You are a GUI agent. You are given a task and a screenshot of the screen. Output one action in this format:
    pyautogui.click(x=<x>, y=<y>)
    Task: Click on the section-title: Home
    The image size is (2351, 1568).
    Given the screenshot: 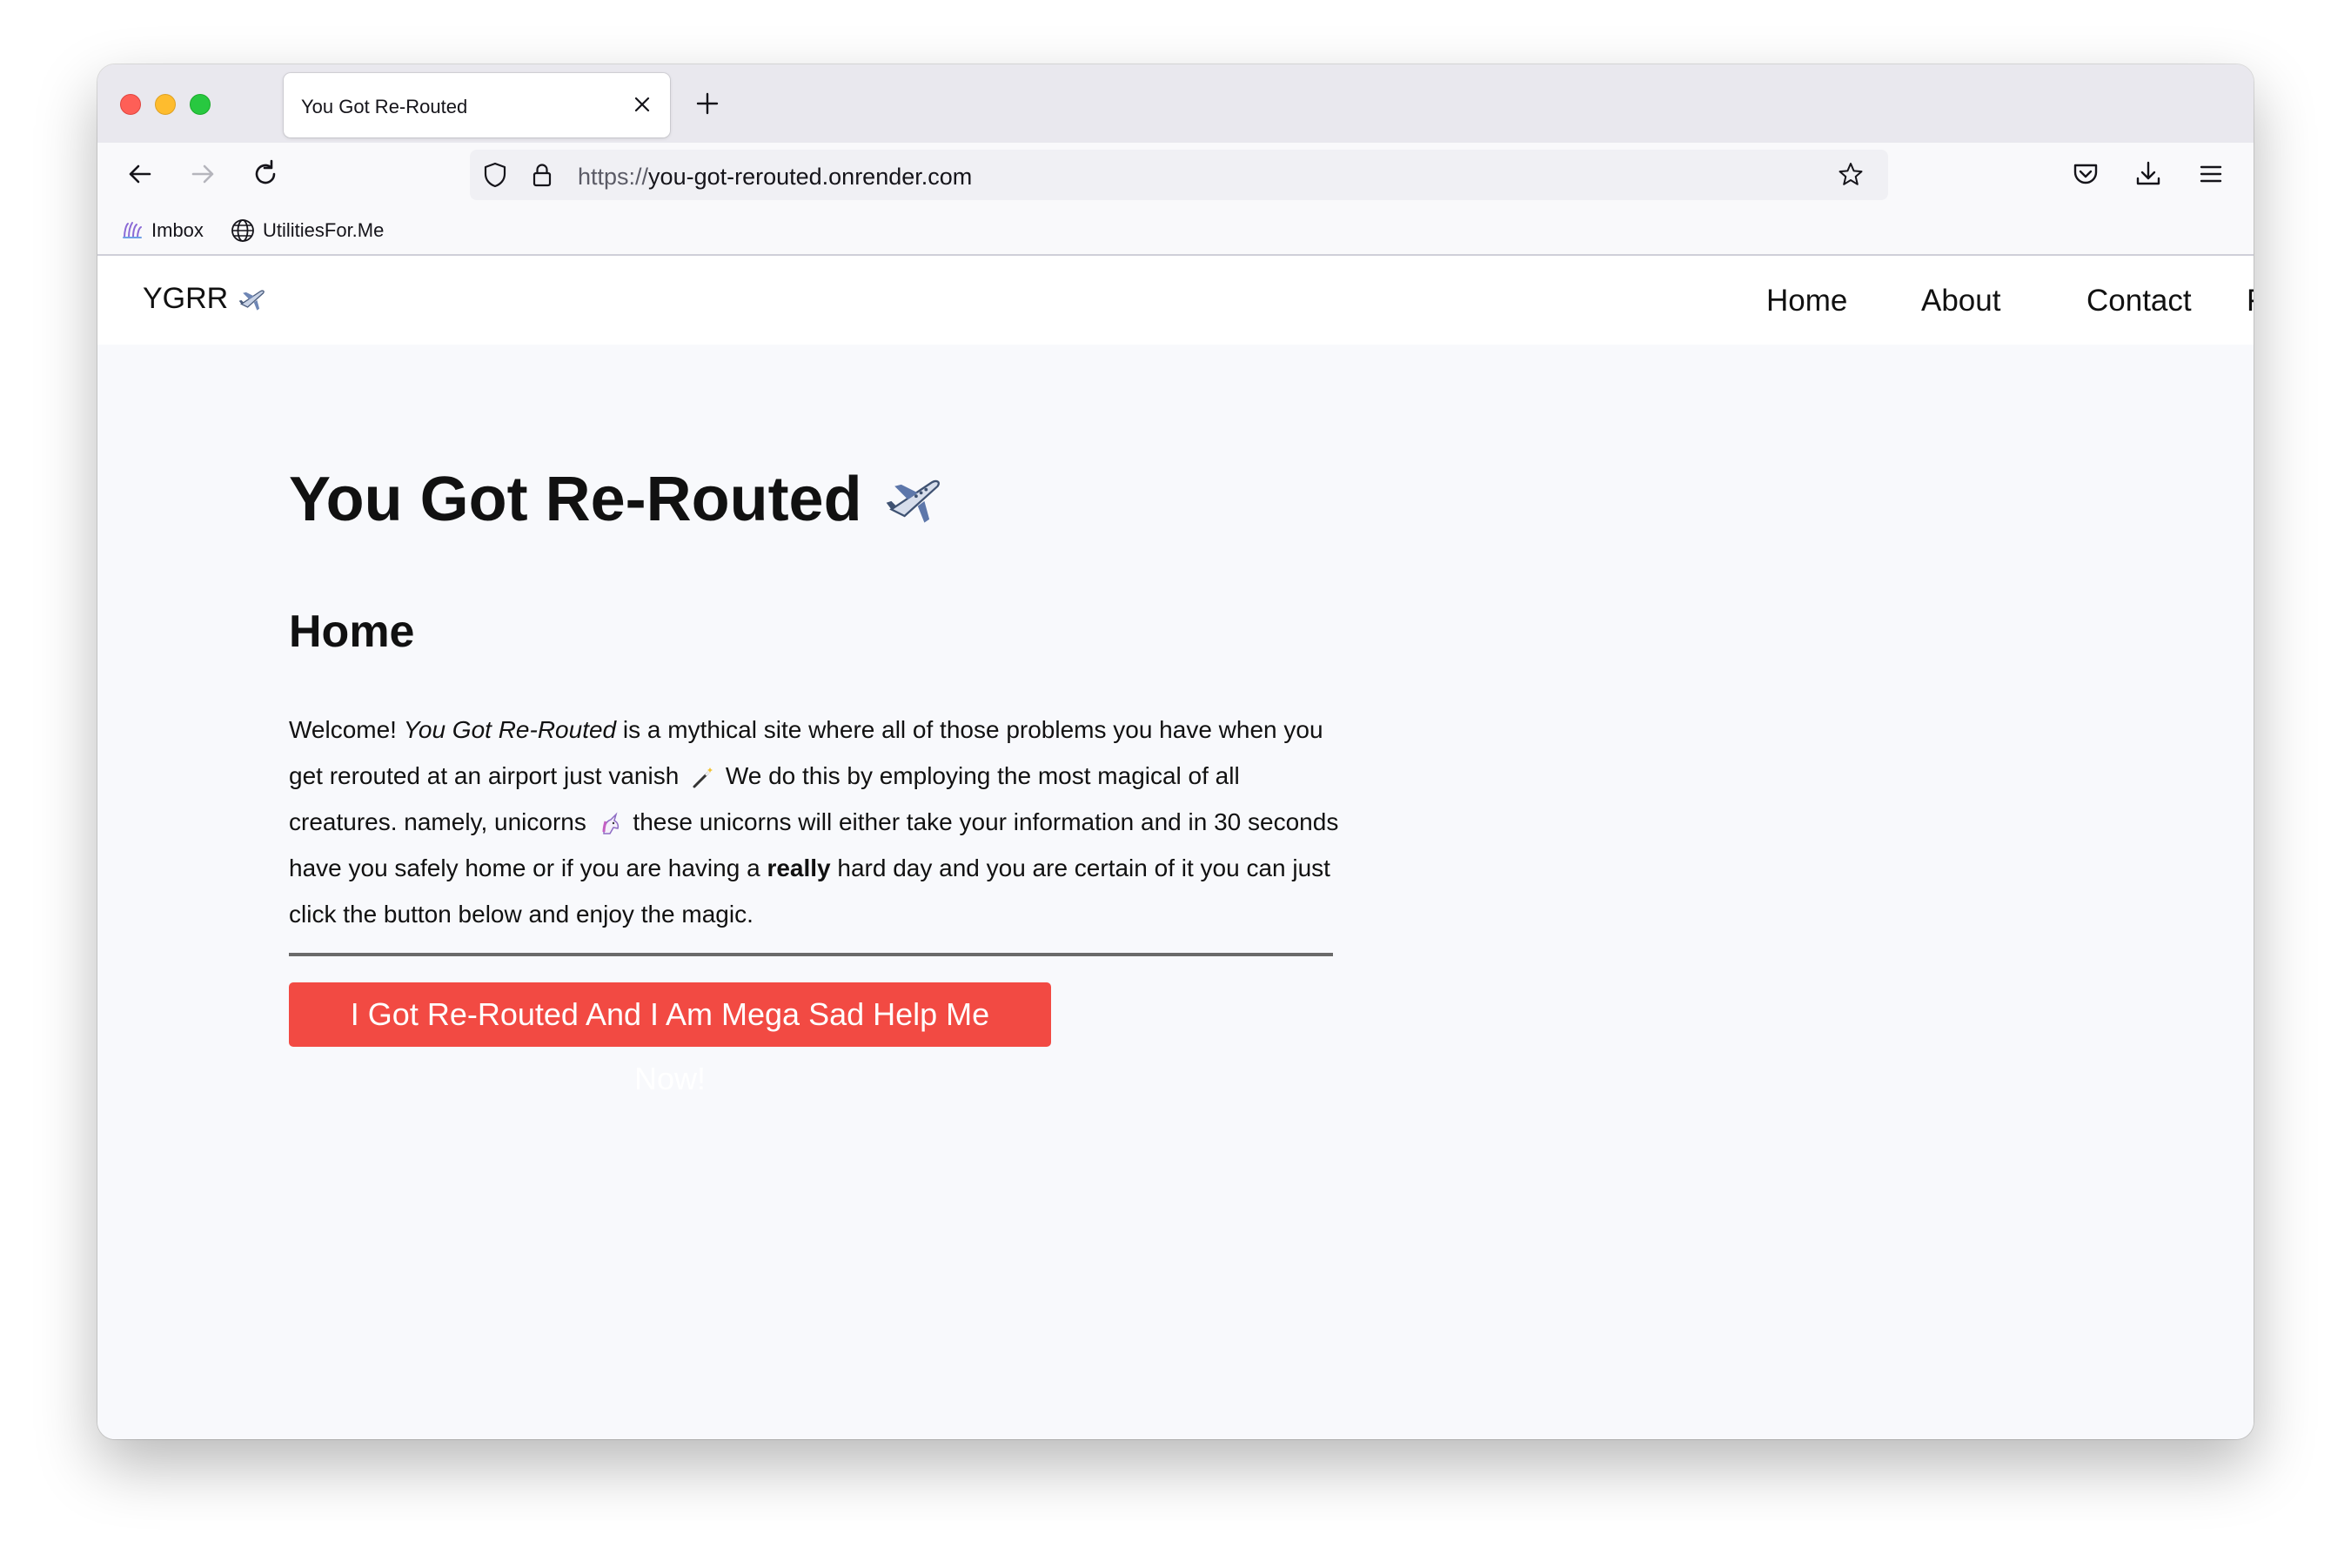 What is the action you would take?
    pyautogui.click(x=352, y=632)
    